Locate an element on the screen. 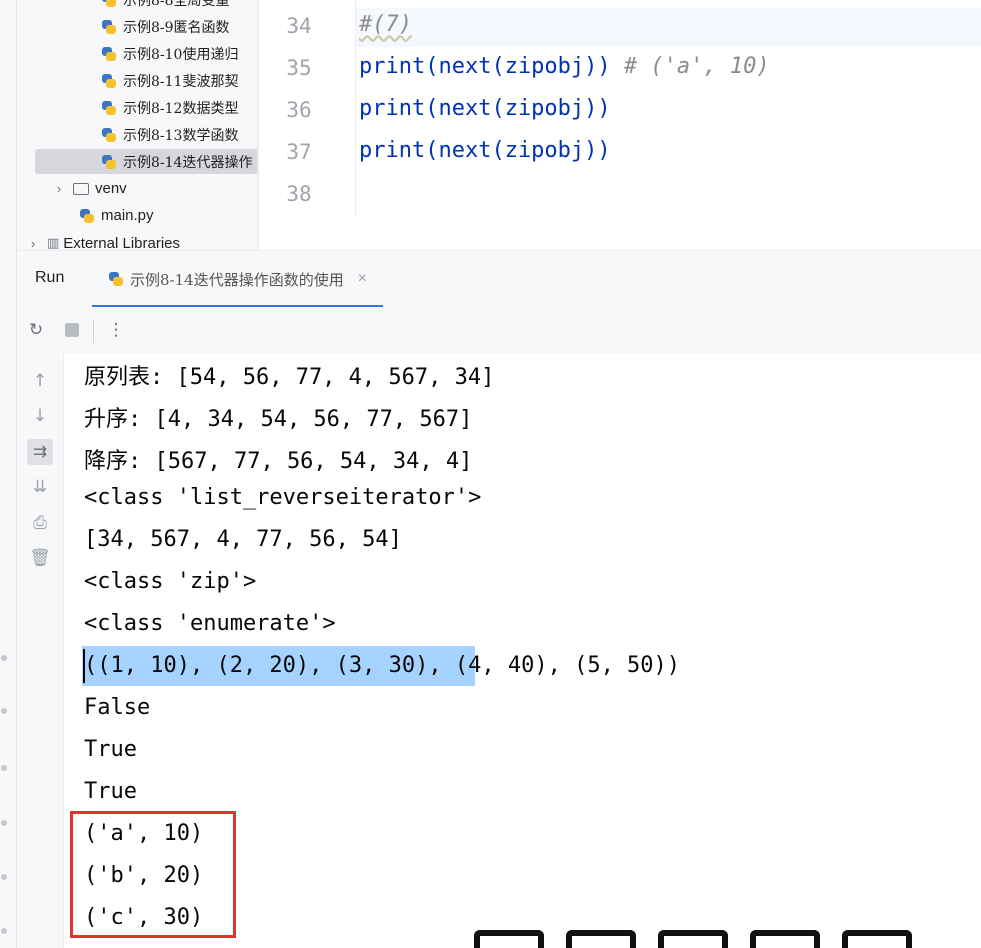 The height and width of the screenshot is (948, 981). soft-wrap-icon: ⇉ is located at coordinates (40, 452).